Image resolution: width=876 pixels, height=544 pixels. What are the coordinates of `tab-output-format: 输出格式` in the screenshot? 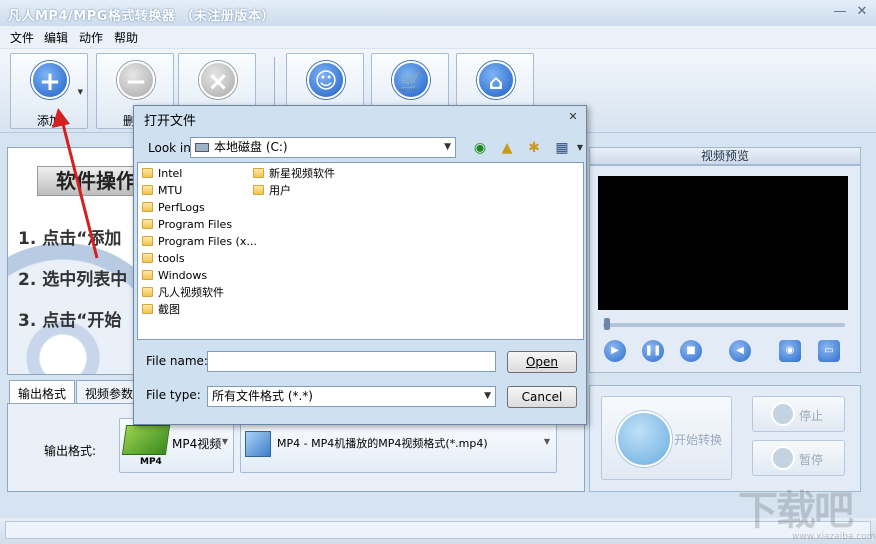 It's located at (42, 392).